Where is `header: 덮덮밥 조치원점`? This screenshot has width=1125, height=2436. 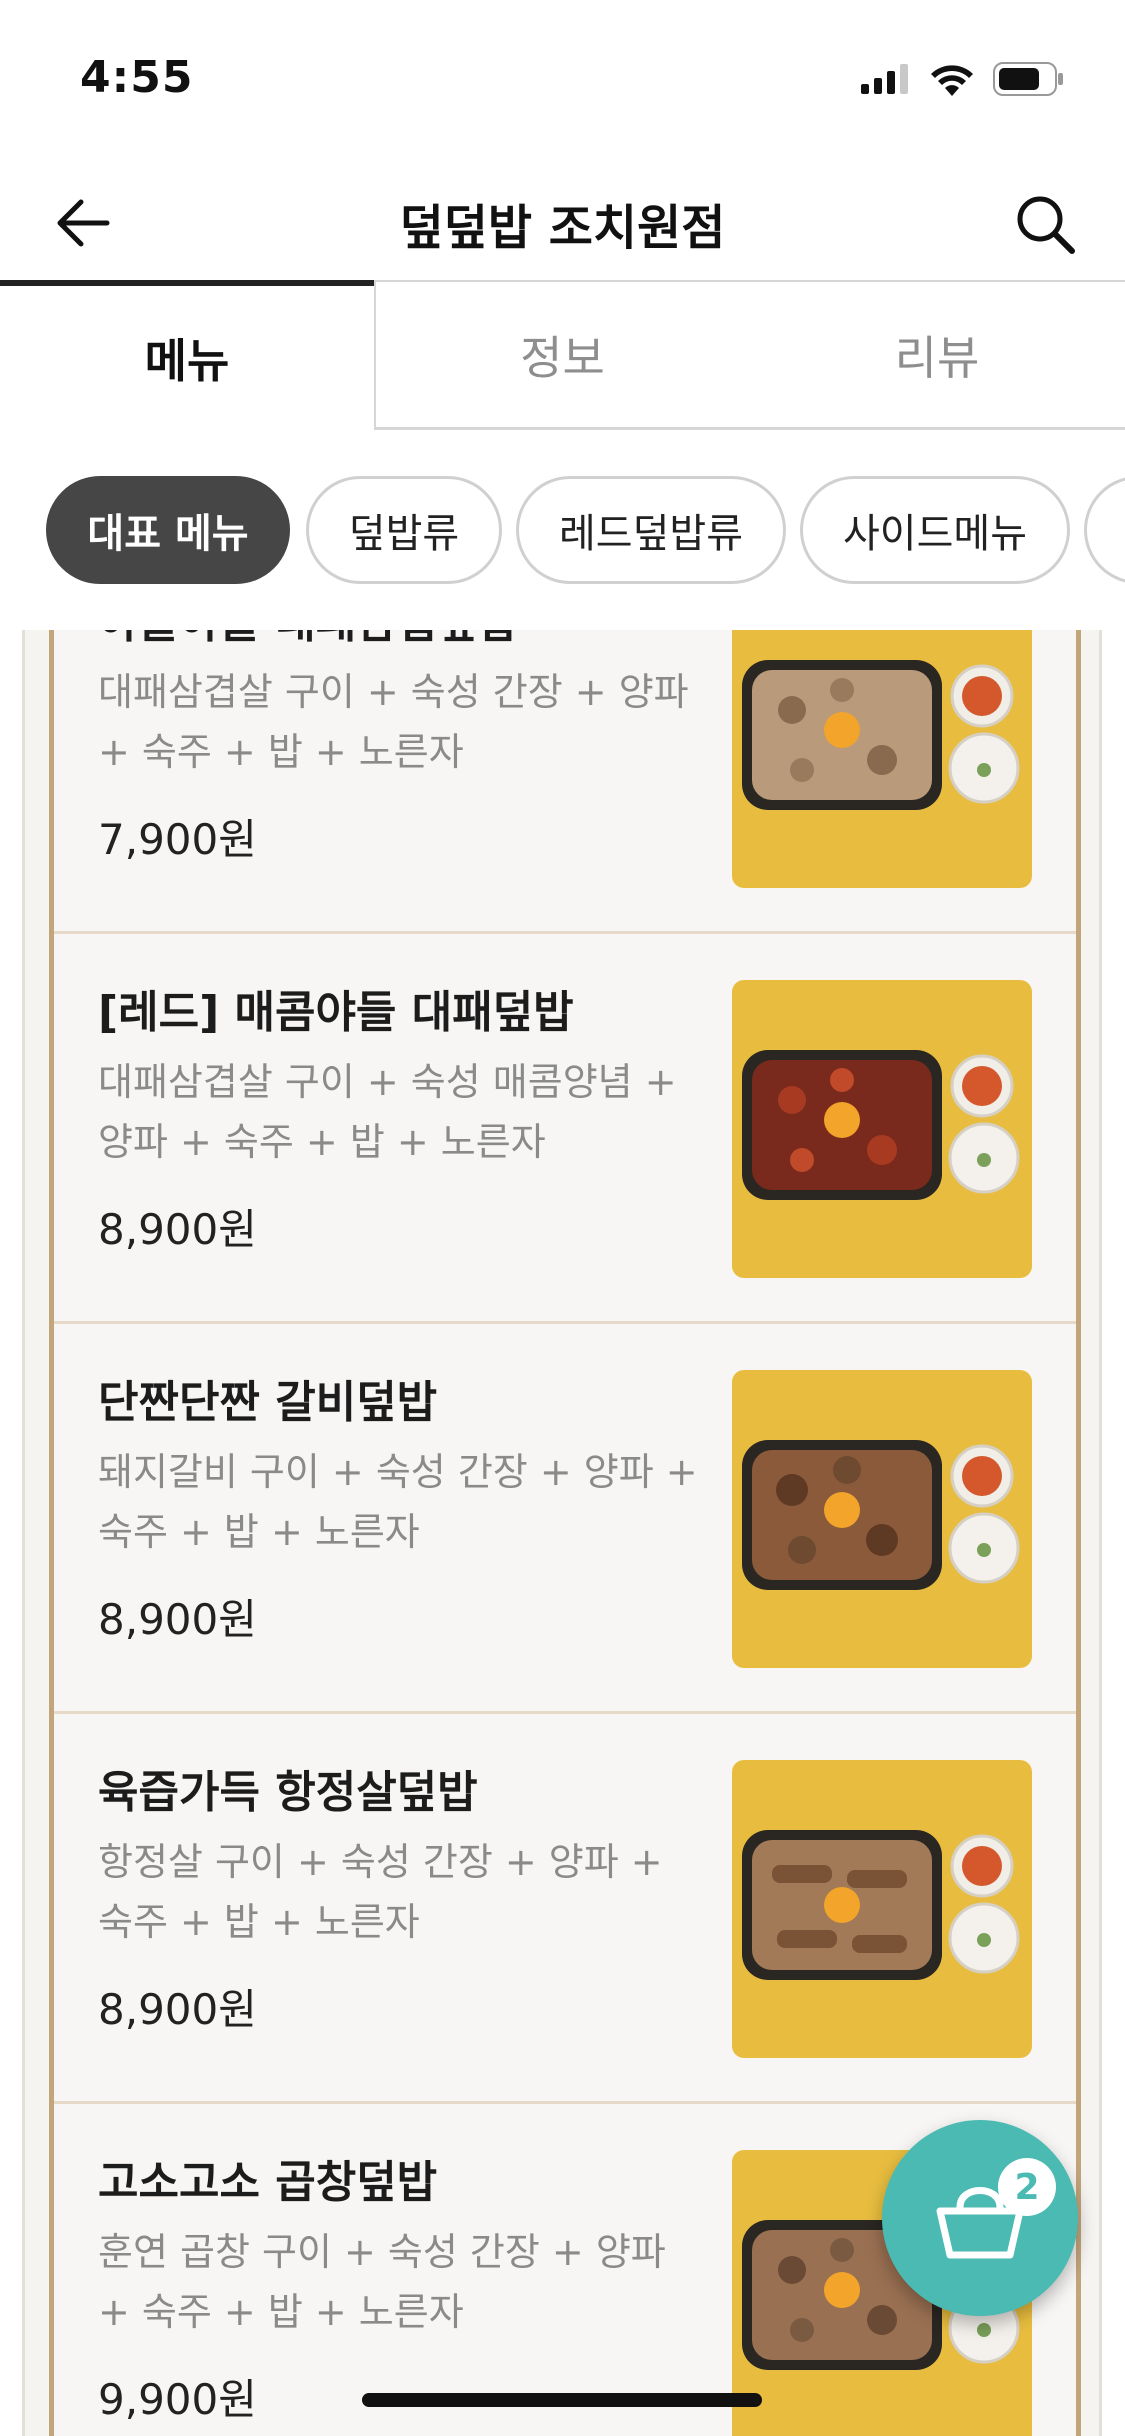 header: 덮덮밥 조치원점 is located at coordinates (562, 220).